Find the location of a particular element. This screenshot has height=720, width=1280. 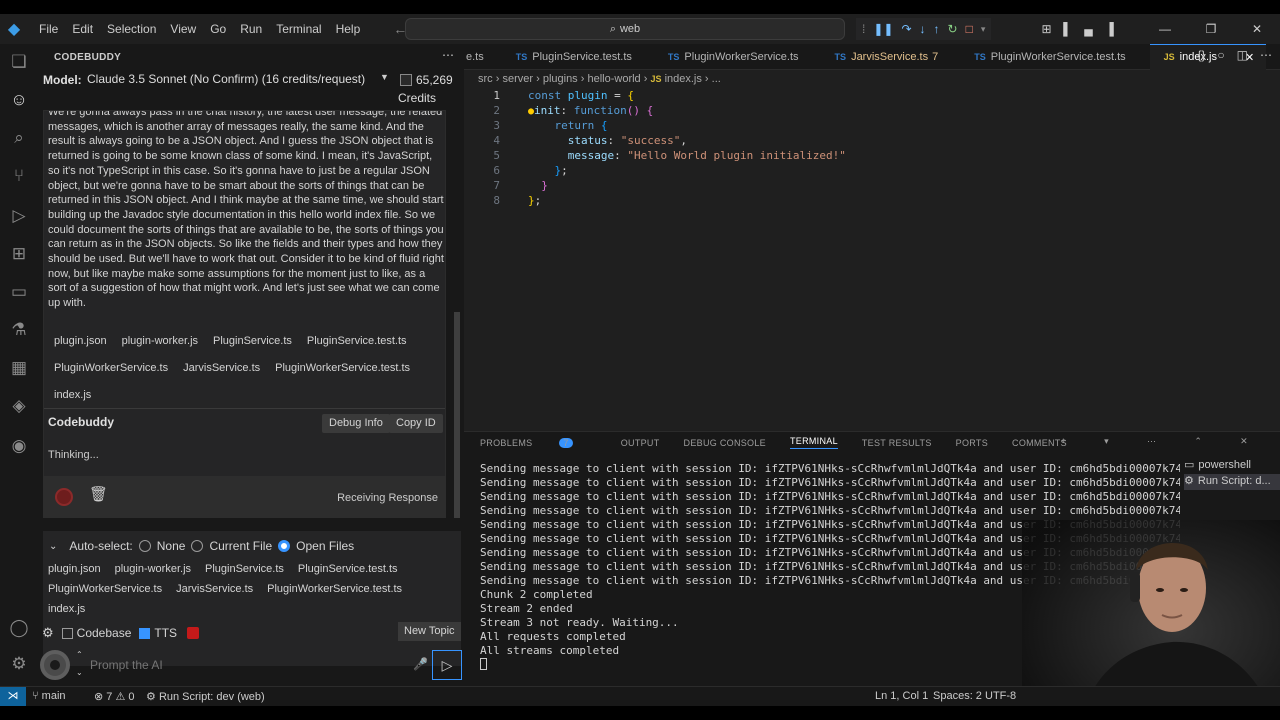

tab-comments: COMMENTS is located at coordinates (1039, 443).